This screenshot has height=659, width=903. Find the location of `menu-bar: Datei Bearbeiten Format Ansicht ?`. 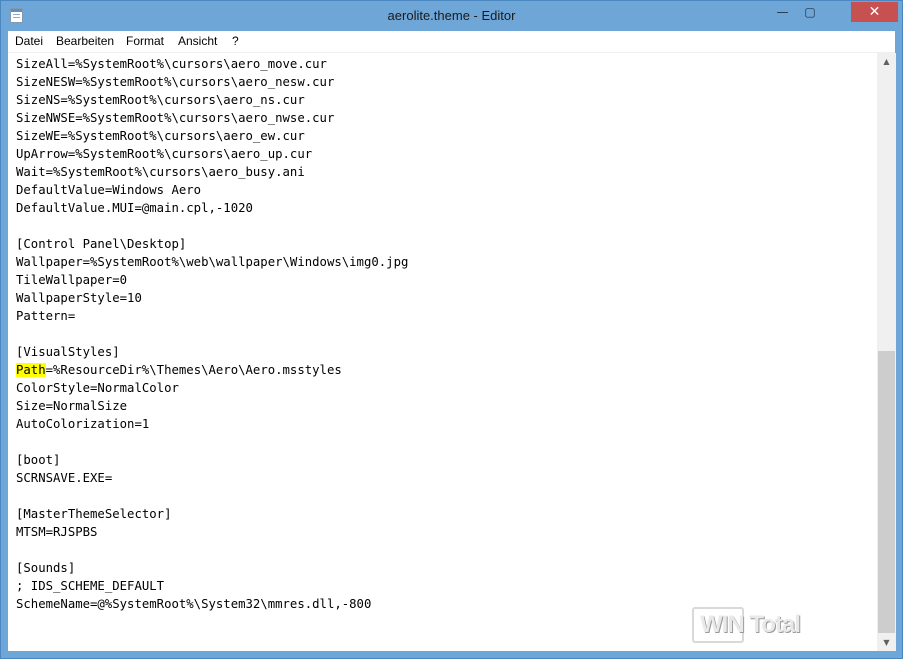

menu-bar: Datei Bearbeiten Format Ansicht ? is located at coordinates (451, 42).